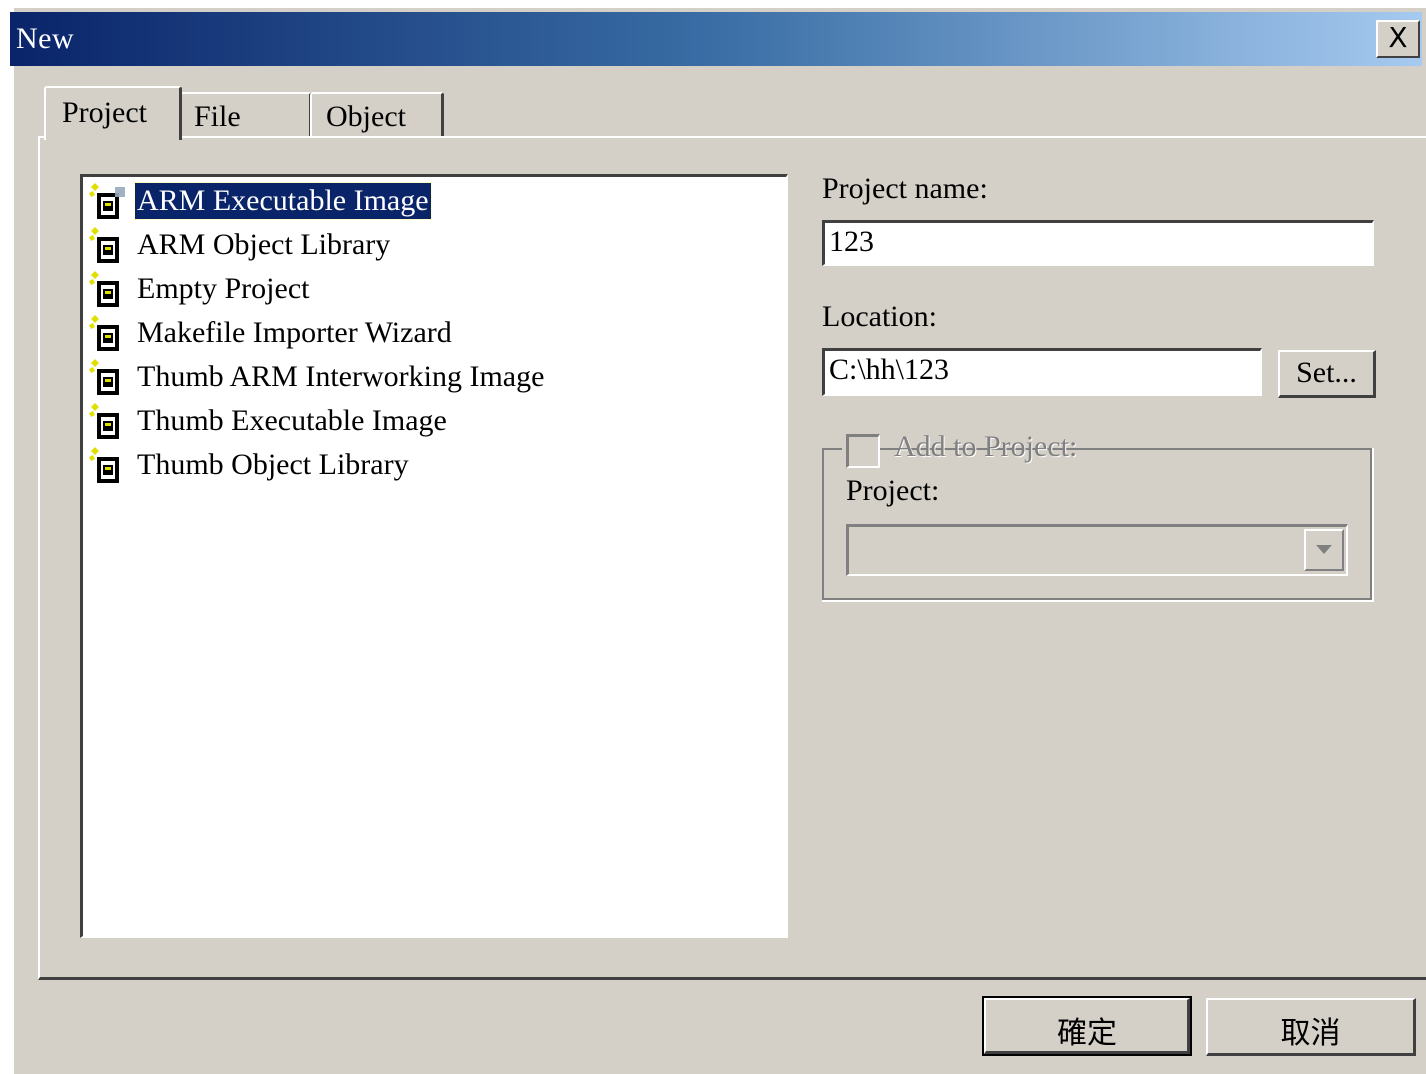  I want to click on project-label: Project:, so click(893, 490).